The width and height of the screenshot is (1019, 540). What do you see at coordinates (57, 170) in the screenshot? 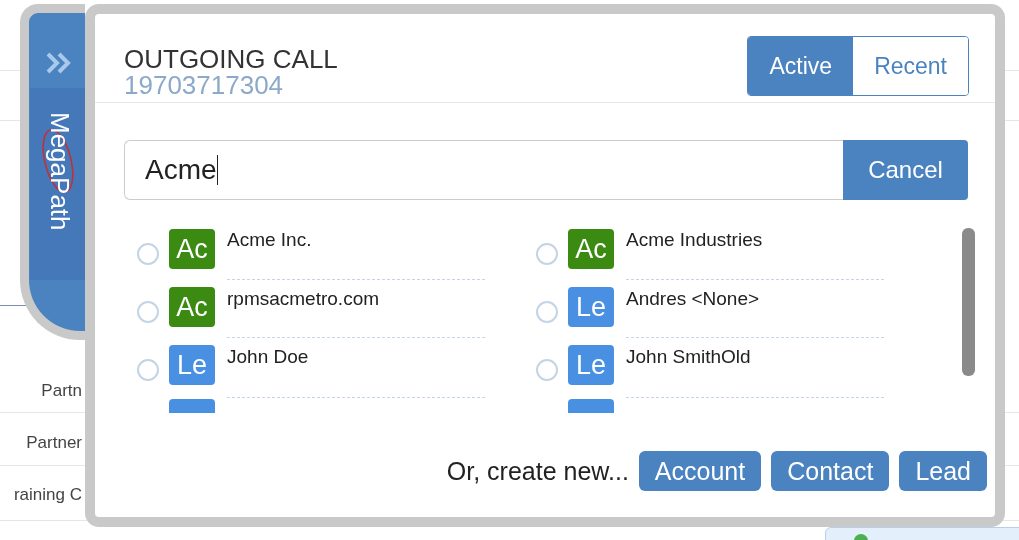
I see `logo: MegaPath` at bounding box center [57, 170].